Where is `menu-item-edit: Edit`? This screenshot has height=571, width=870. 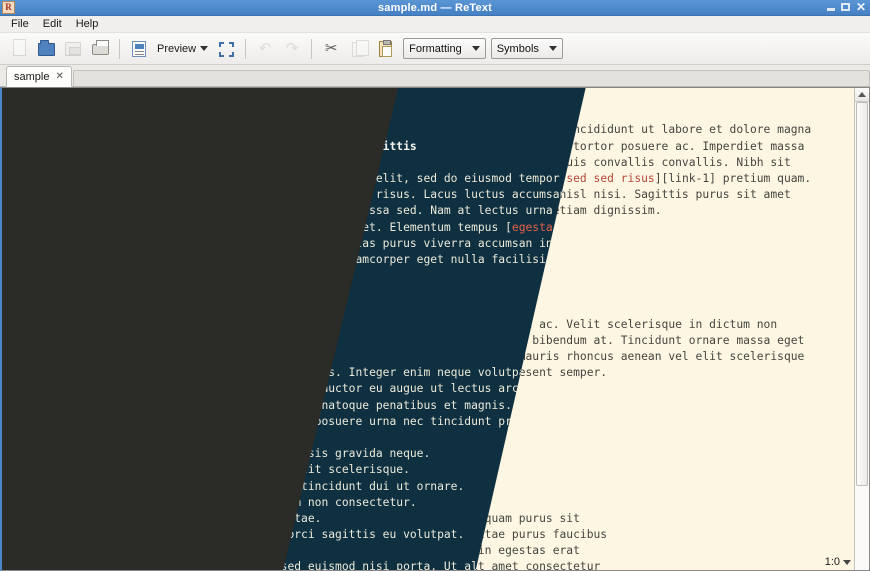 menu-item-edit: Edit is located at coordinates (52, 24).